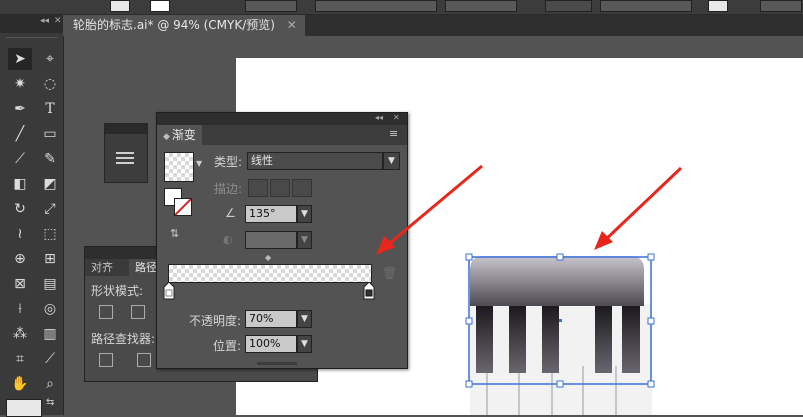  I want to click on angle-input: 135°, so click(271, 214).